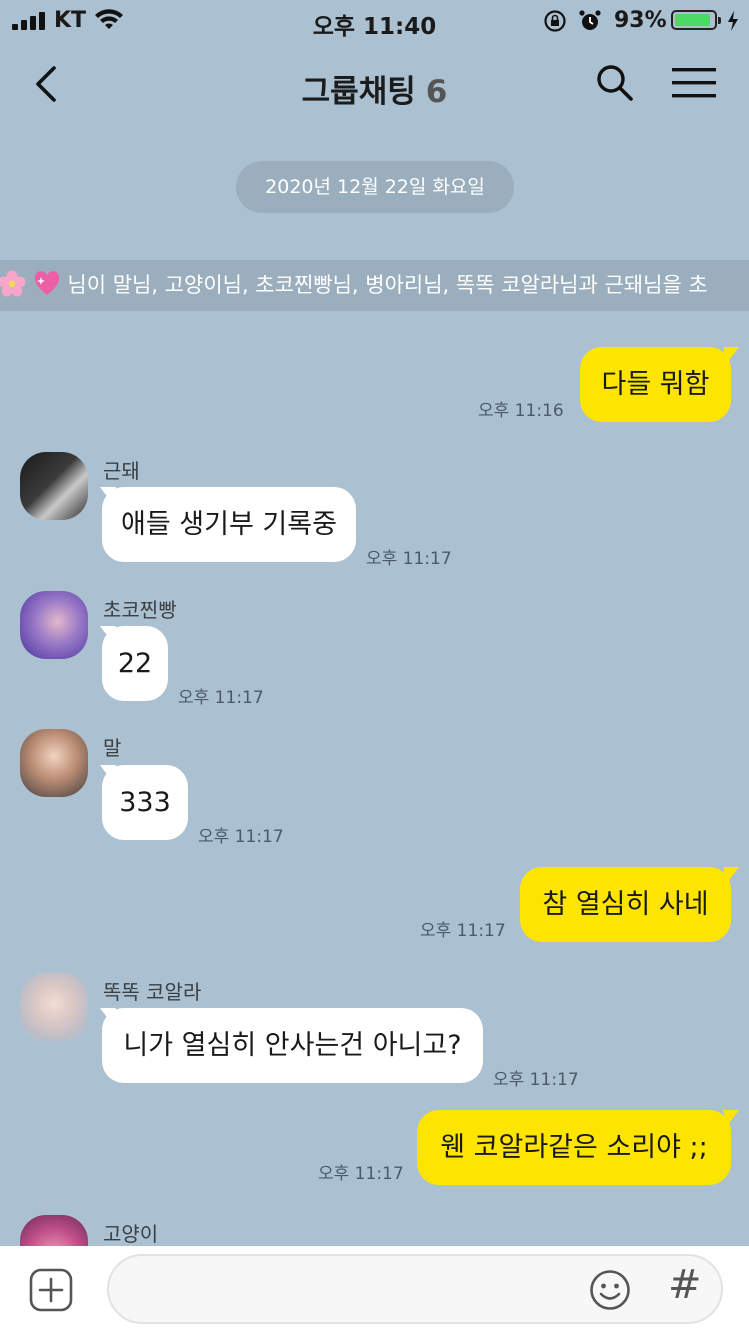 This screenshot has width=749, height=1334. What do you see at coordinates (614, 82) in the screenshot?
I see `search-icon` at bounding box center [614, 82].